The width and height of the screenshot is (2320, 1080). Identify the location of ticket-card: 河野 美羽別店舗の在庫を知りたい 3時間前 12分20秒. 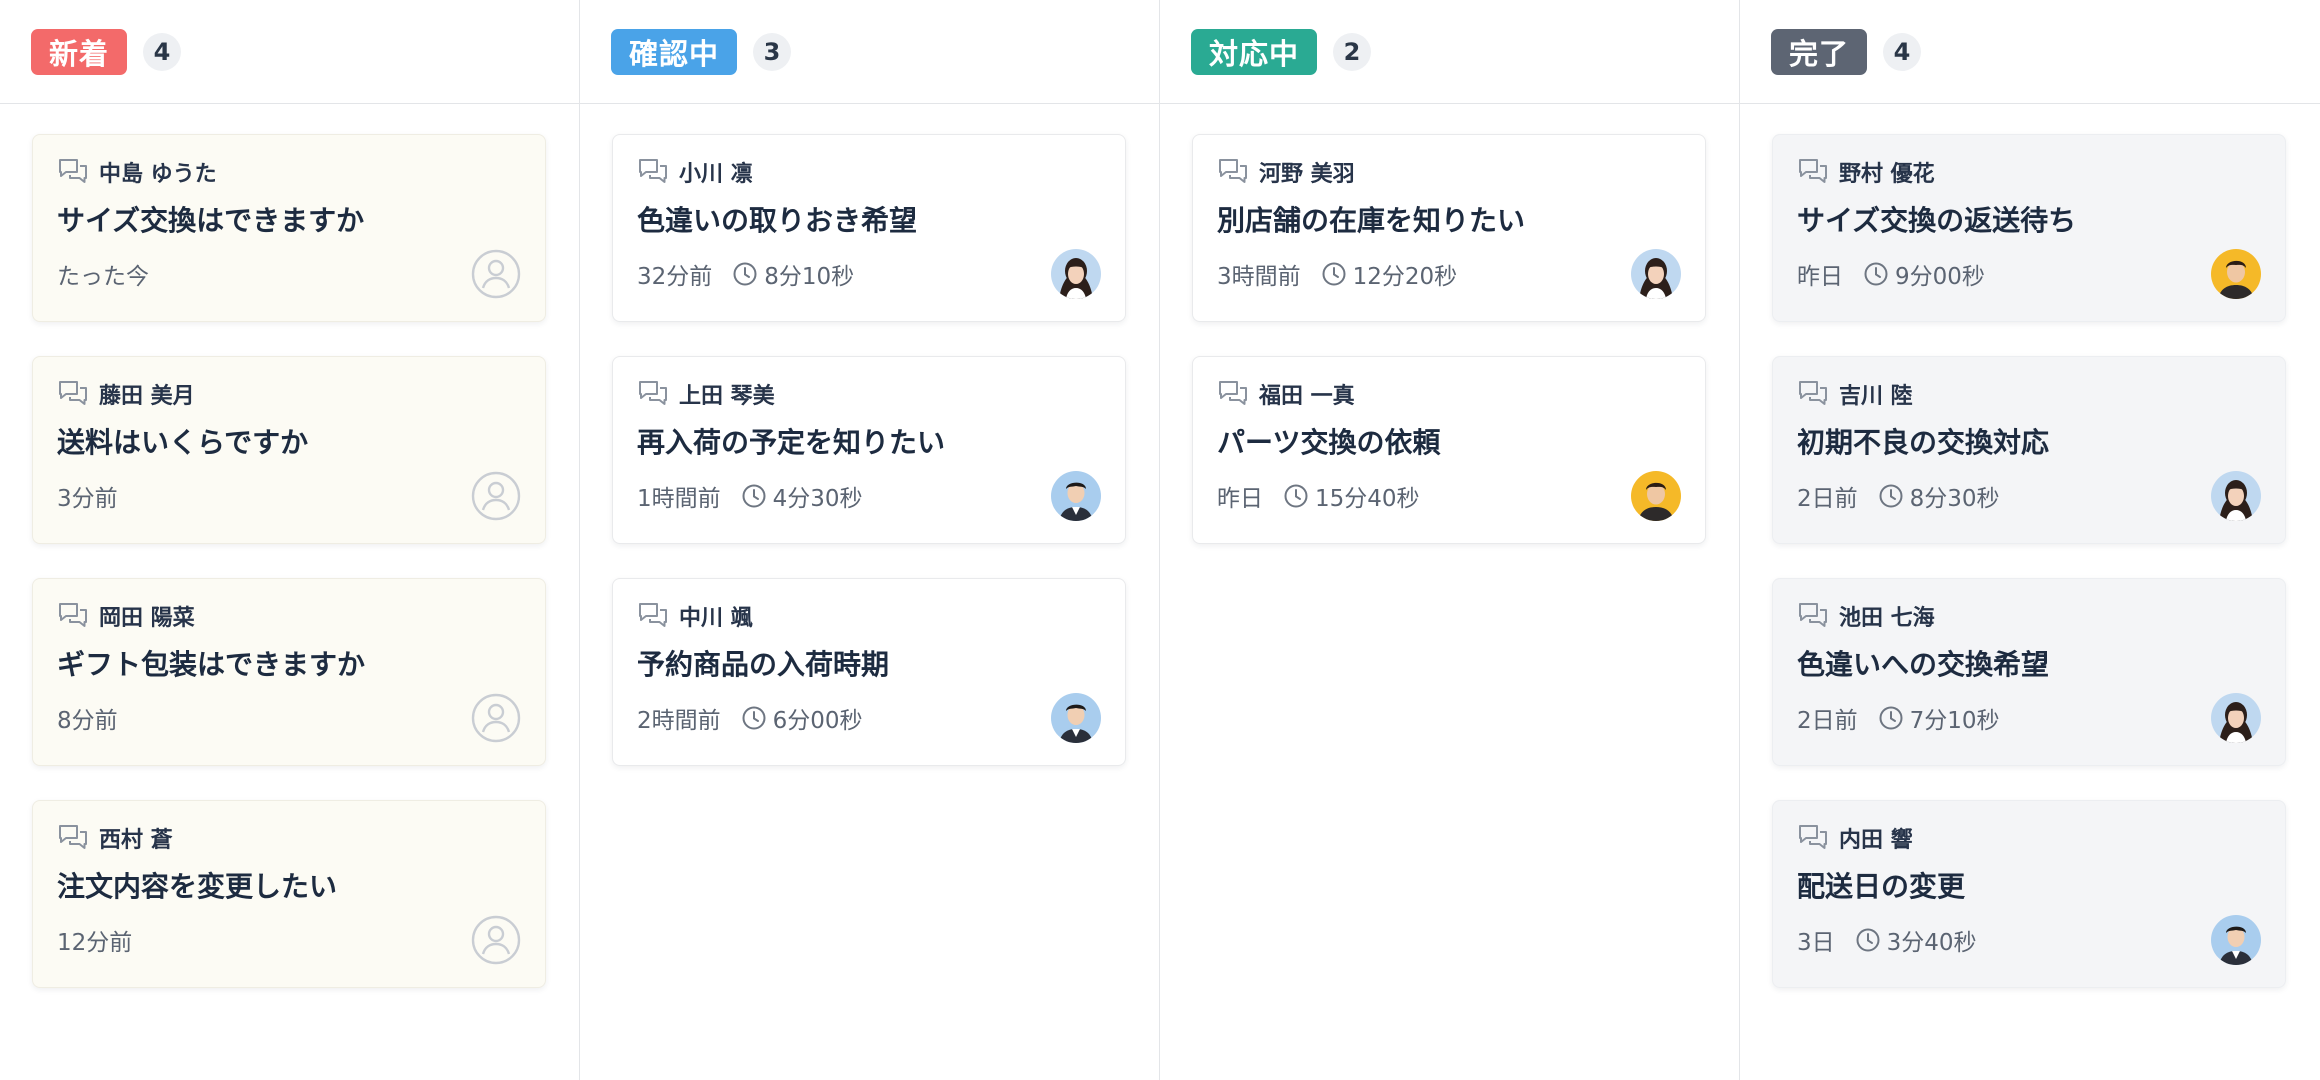
(1449, 228).